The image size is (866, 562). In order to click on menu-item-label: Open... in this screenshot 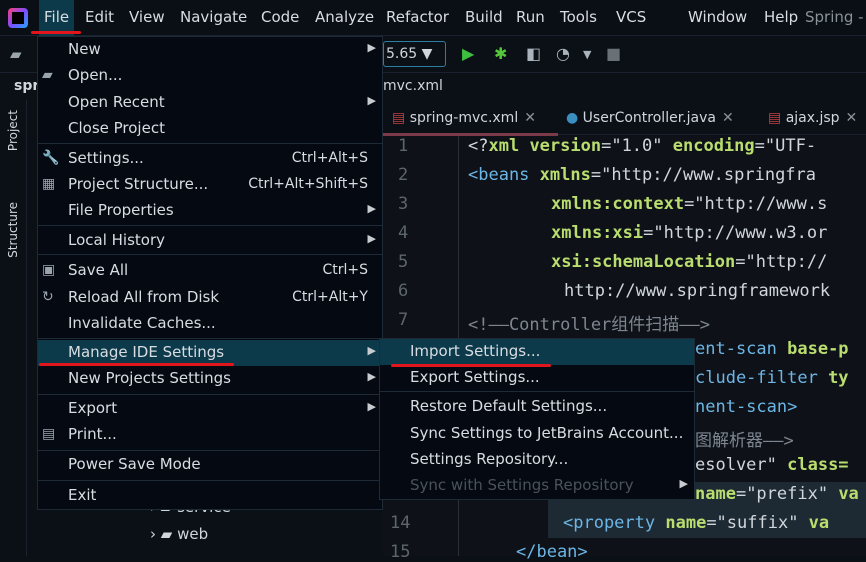, I will do `click(95, 75)`.